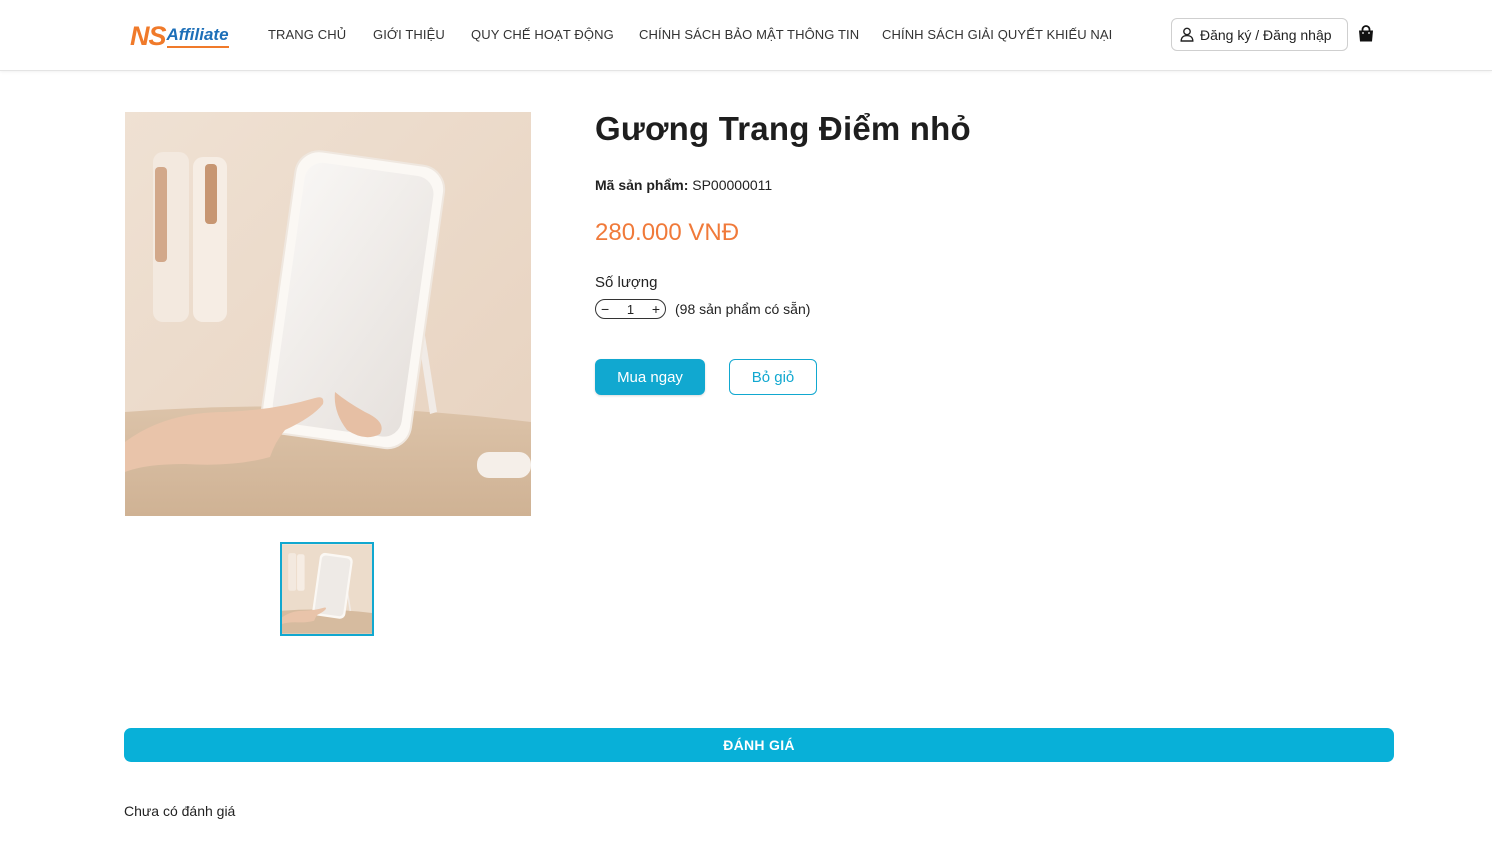 Image resolution: width=1492 pixels, height=856 pixels. I want to click on quantity-increase-button: +, so click(656, 309).